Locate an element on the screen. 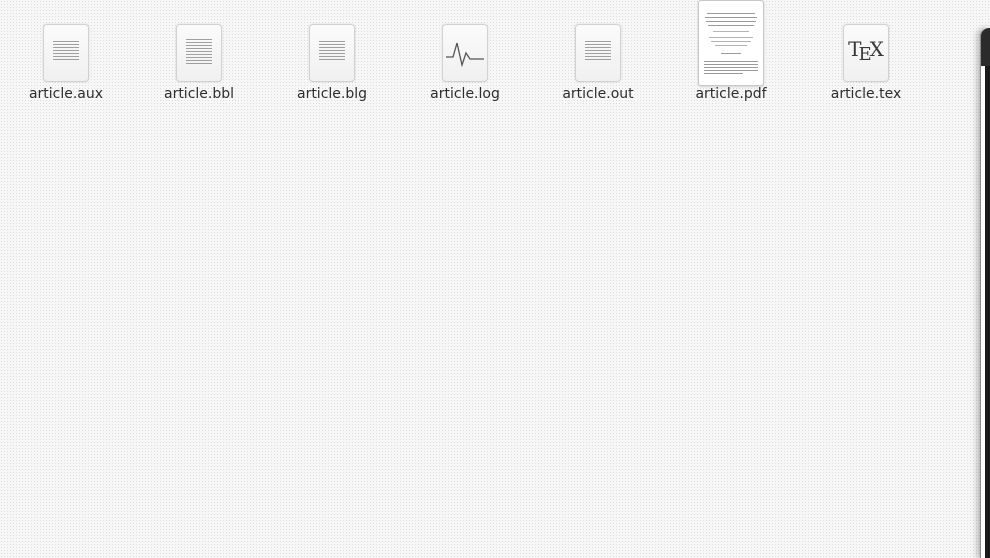 The image size is (990, 558). file-article-out: article.out is located at coordinates (598, 54).